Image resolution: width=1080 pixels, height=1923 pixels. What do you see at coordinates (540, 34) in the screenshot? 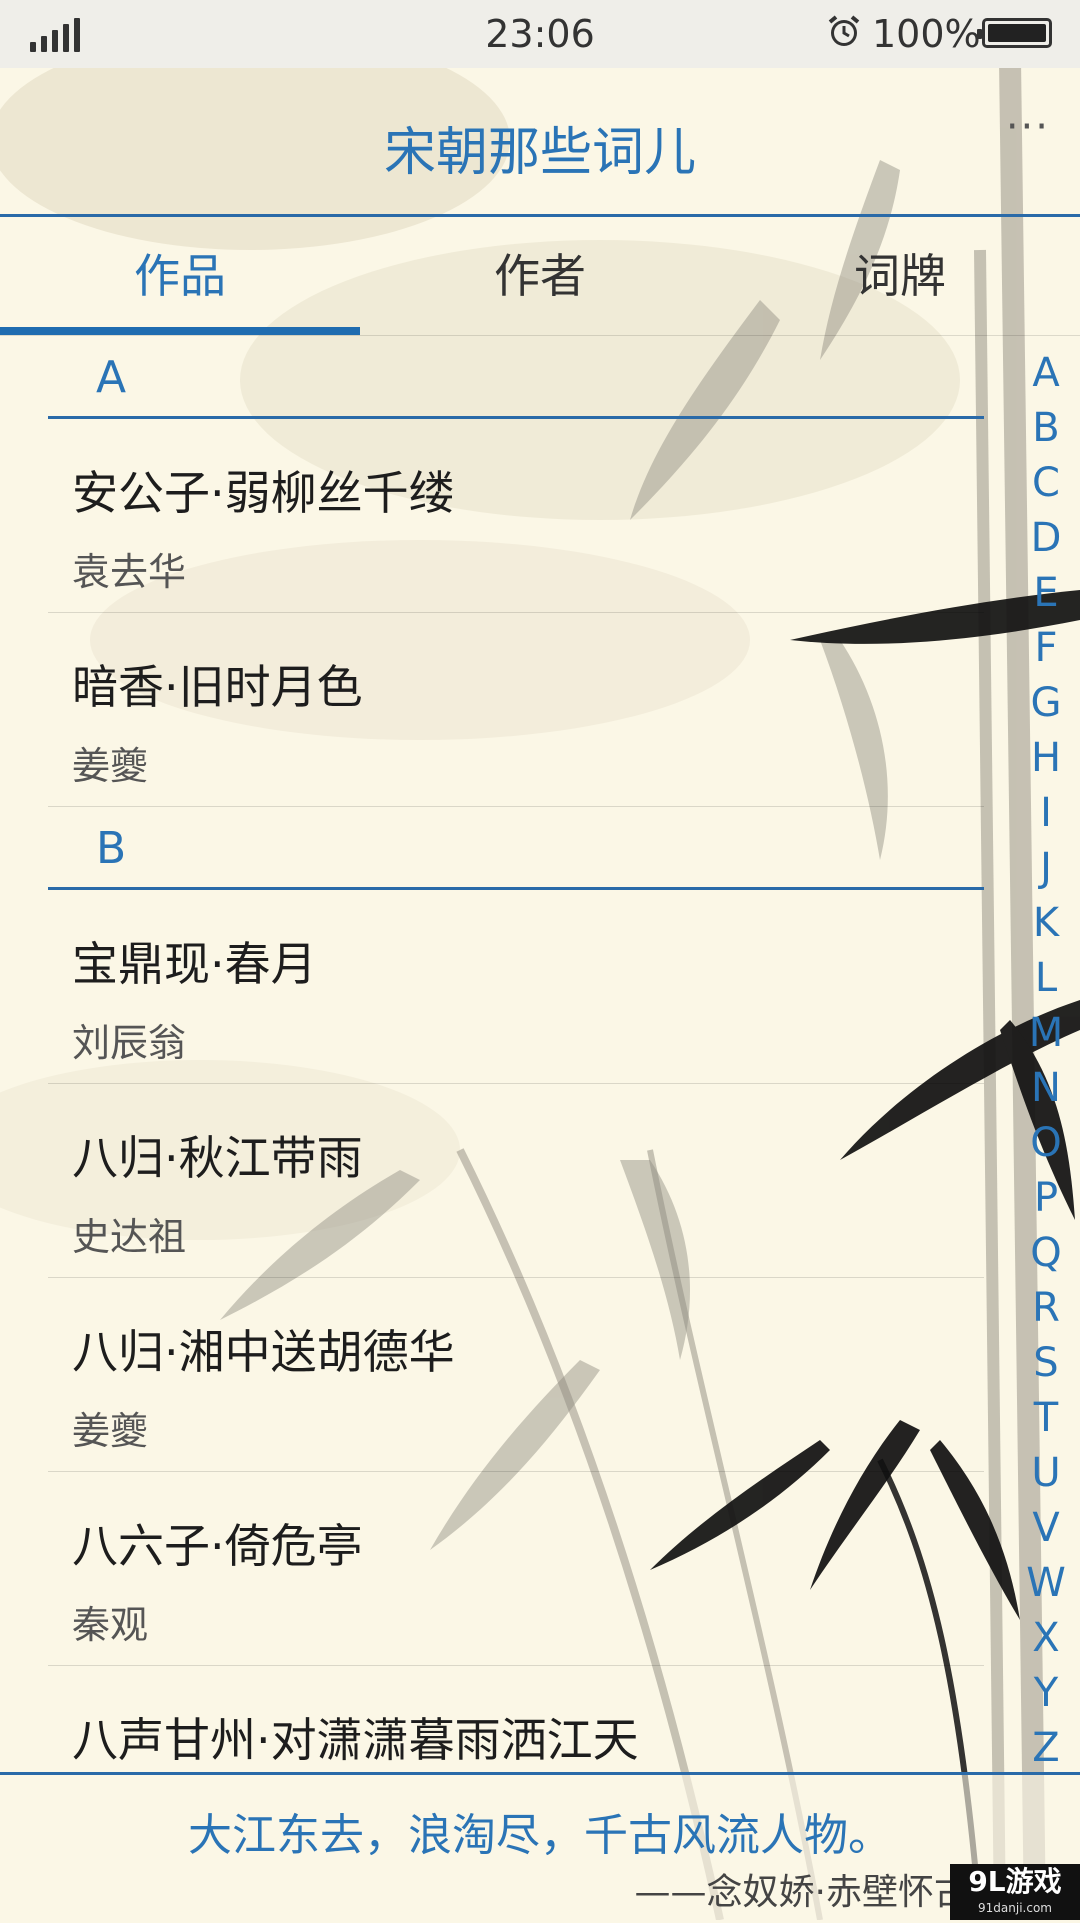
I see `status-bar: 23:06 100%` at bounding box center [540, 34].